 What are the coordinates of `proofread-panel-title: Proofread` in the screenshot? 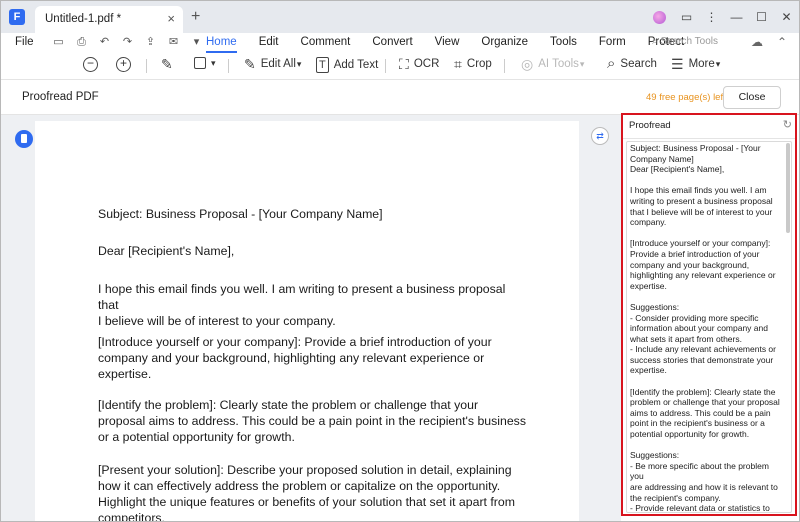 It's located at (650, 125).